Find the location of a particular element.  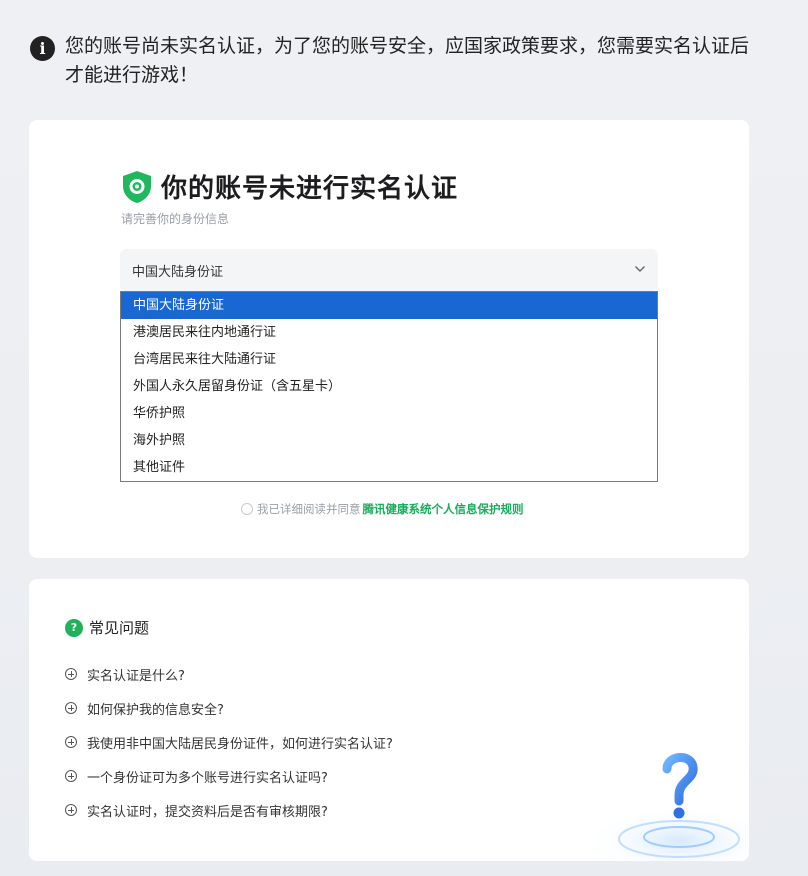

faq-item: 一个身份证可为多个账号进行实名认证吗? is located at coordinates (229, 776).